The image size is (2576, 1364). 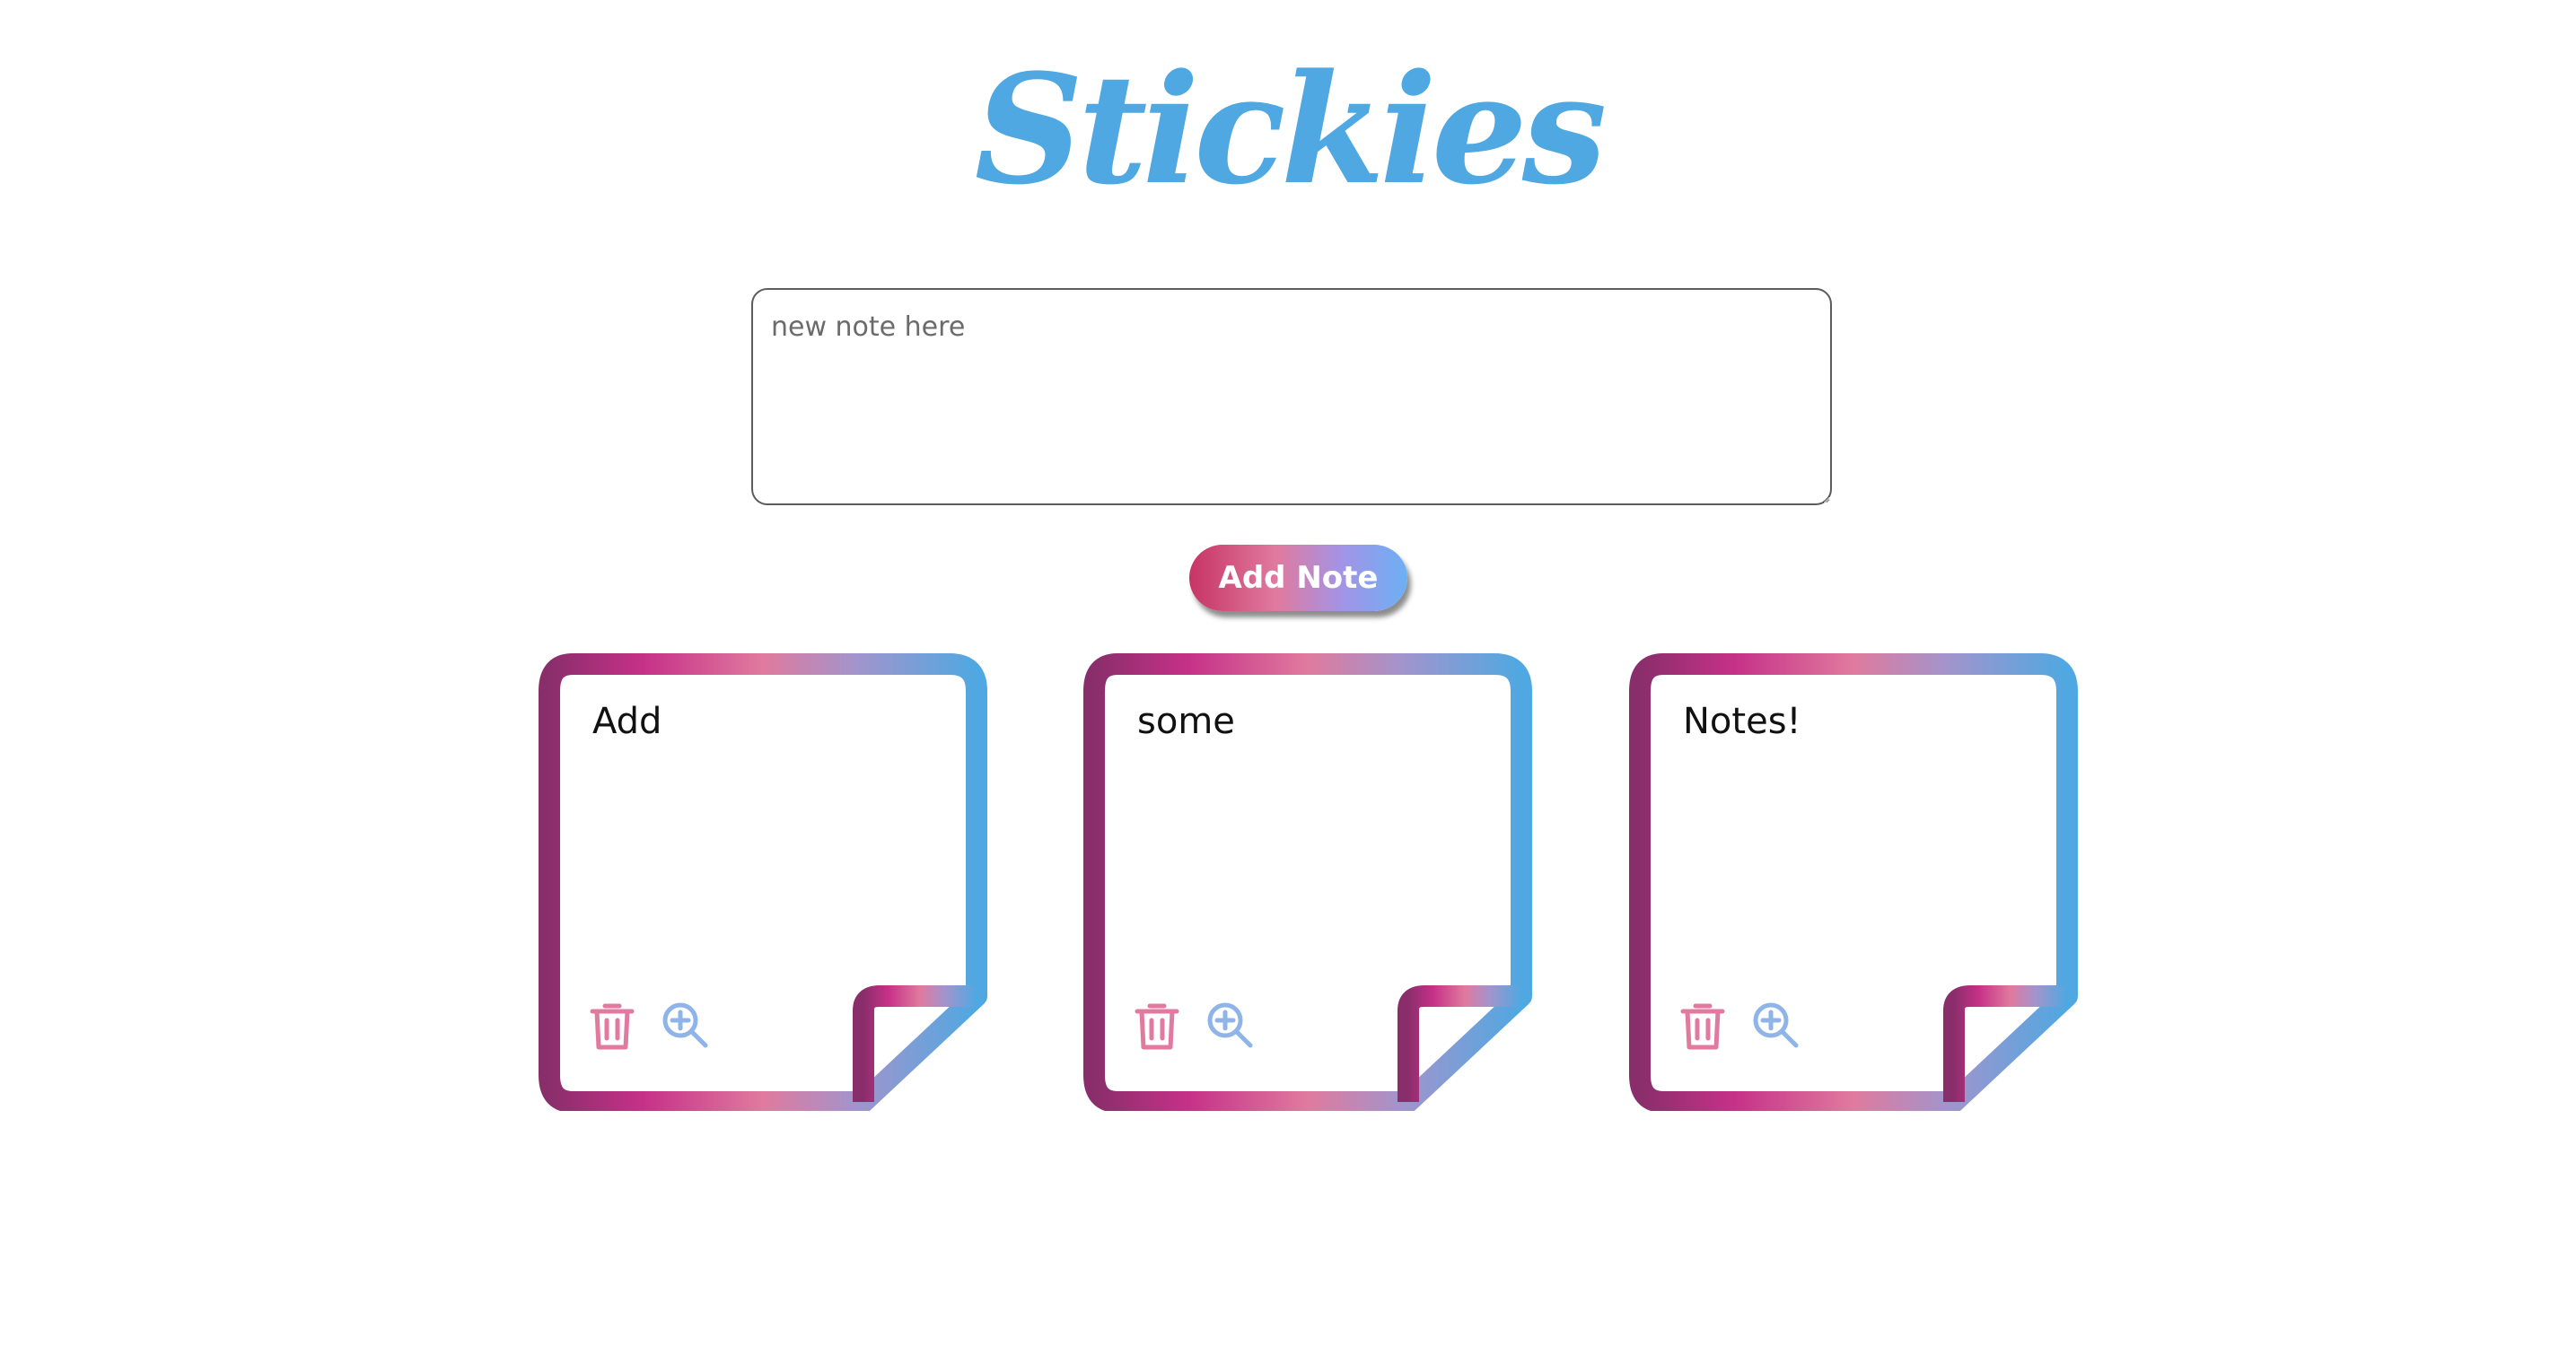 What do you see at coordinates (627, 721) in the screenshot?
I see `note-text: Add` at bounding box center [627, 721].